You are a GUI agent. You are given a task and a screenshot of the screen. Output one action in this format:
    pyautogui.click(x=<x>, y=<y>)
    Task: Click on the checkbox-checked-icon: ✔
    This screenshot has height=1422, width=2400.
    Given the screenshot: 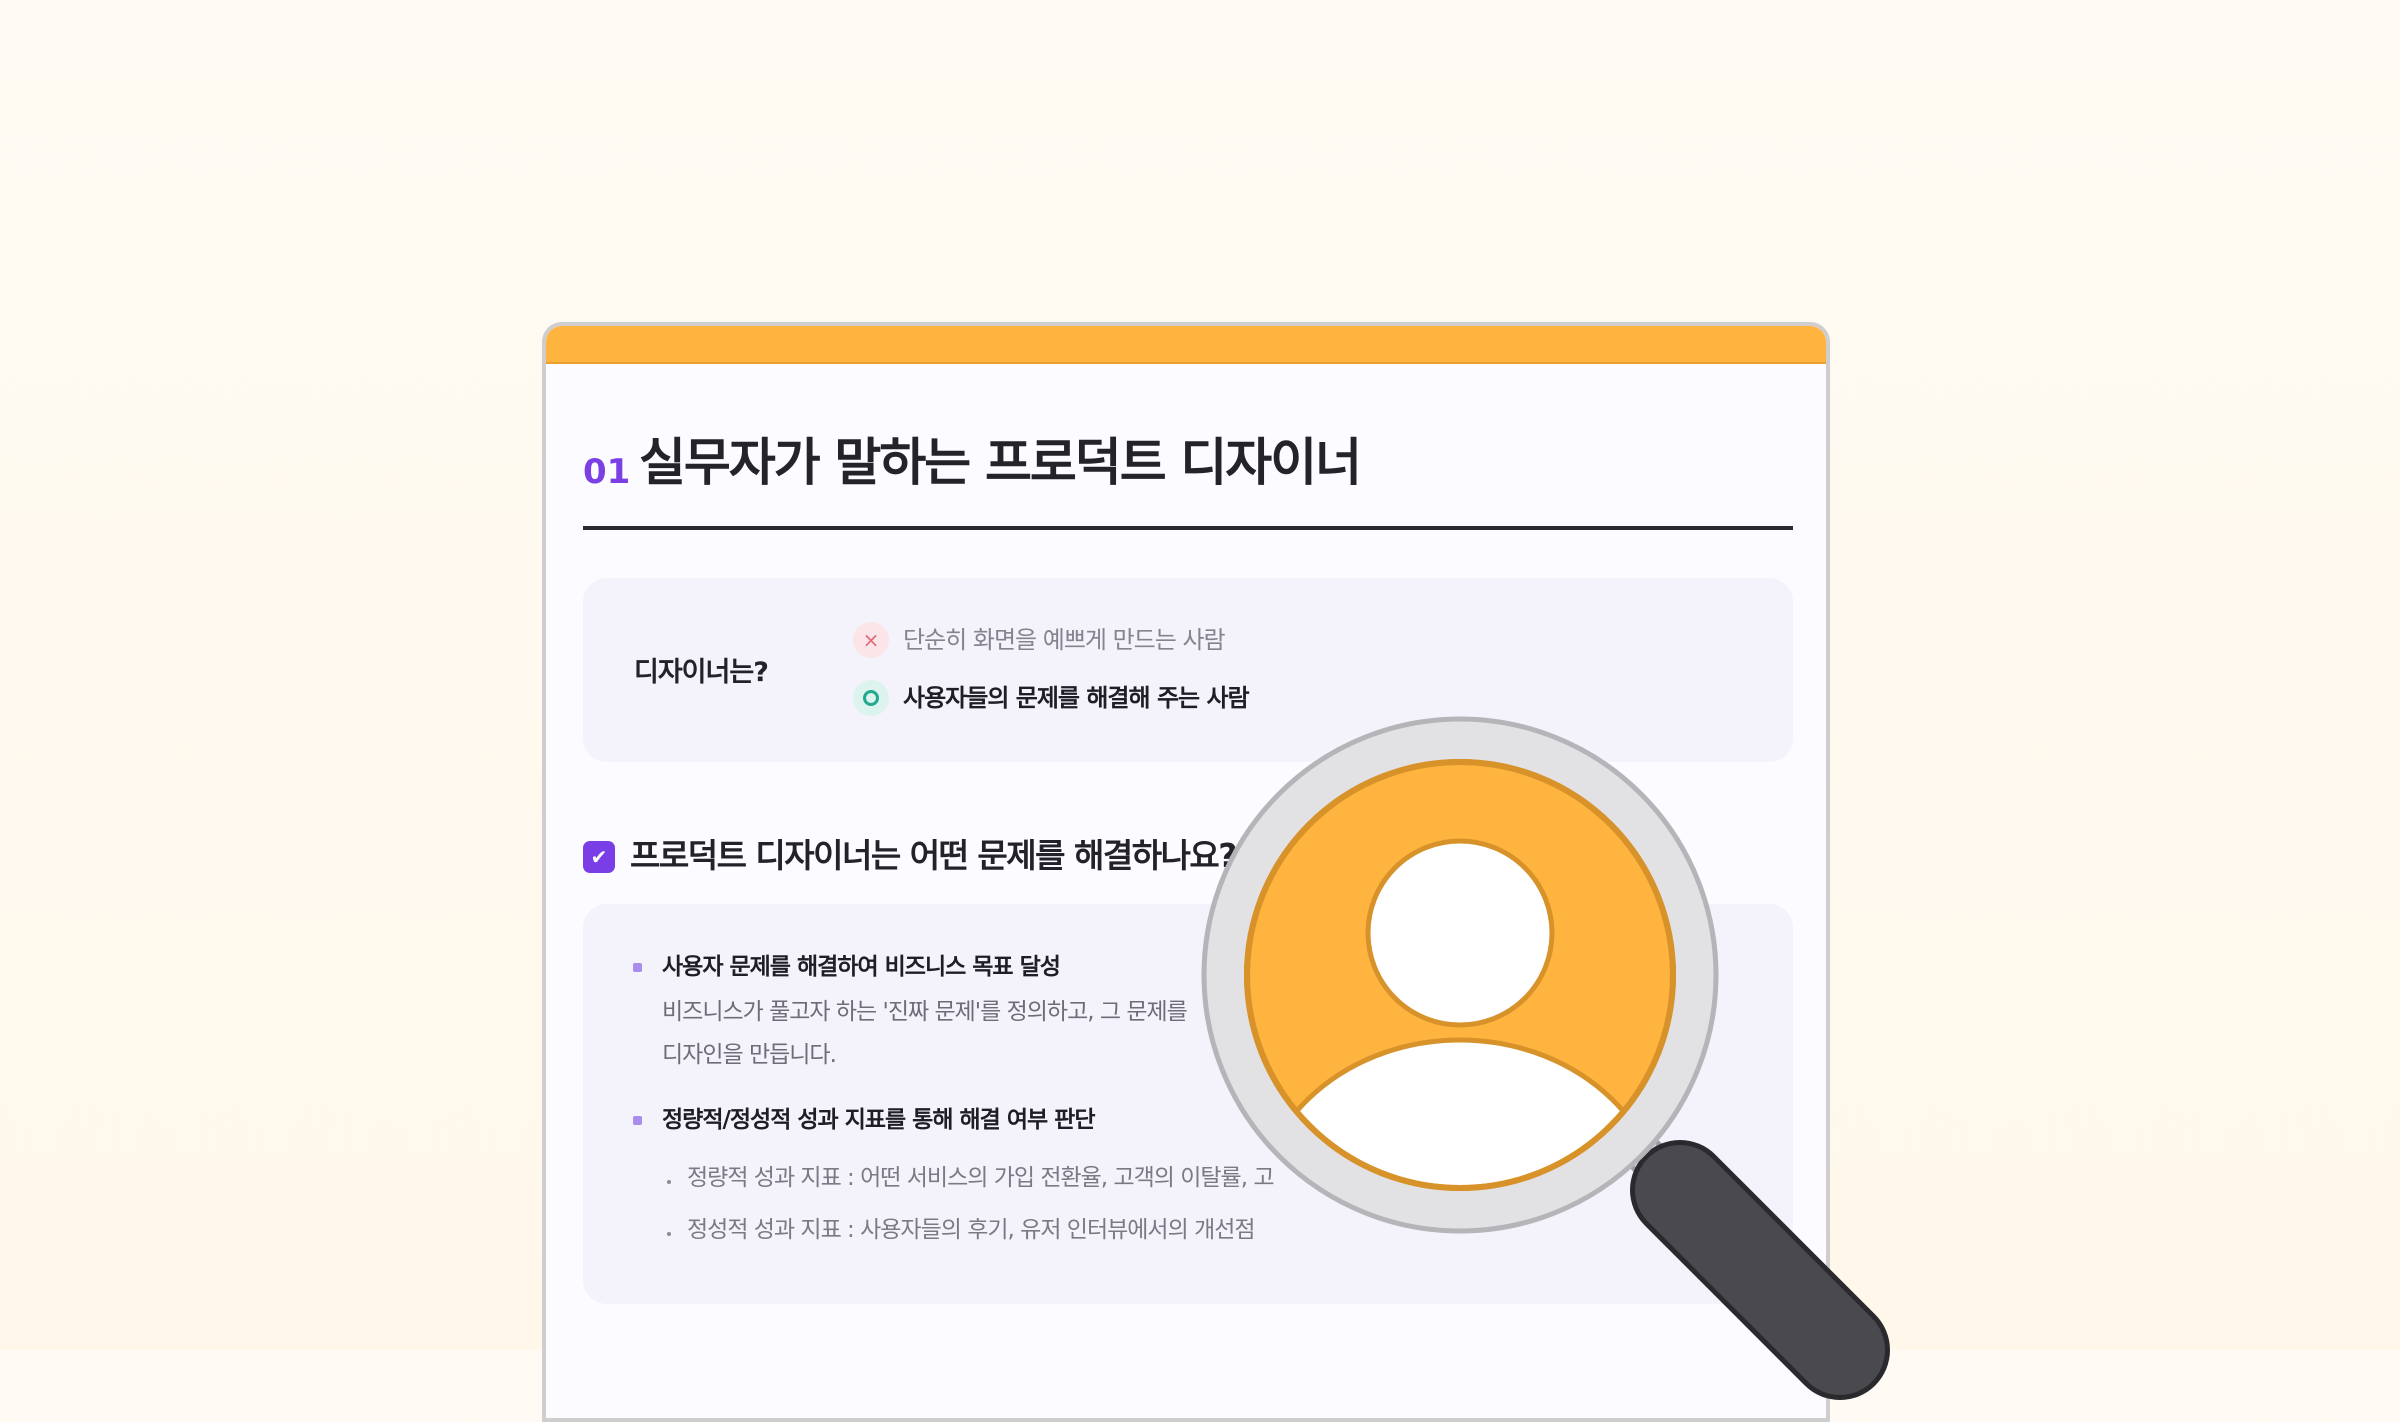 What is the action you would take?
    pyautogui.click(x=599, y=857)
    